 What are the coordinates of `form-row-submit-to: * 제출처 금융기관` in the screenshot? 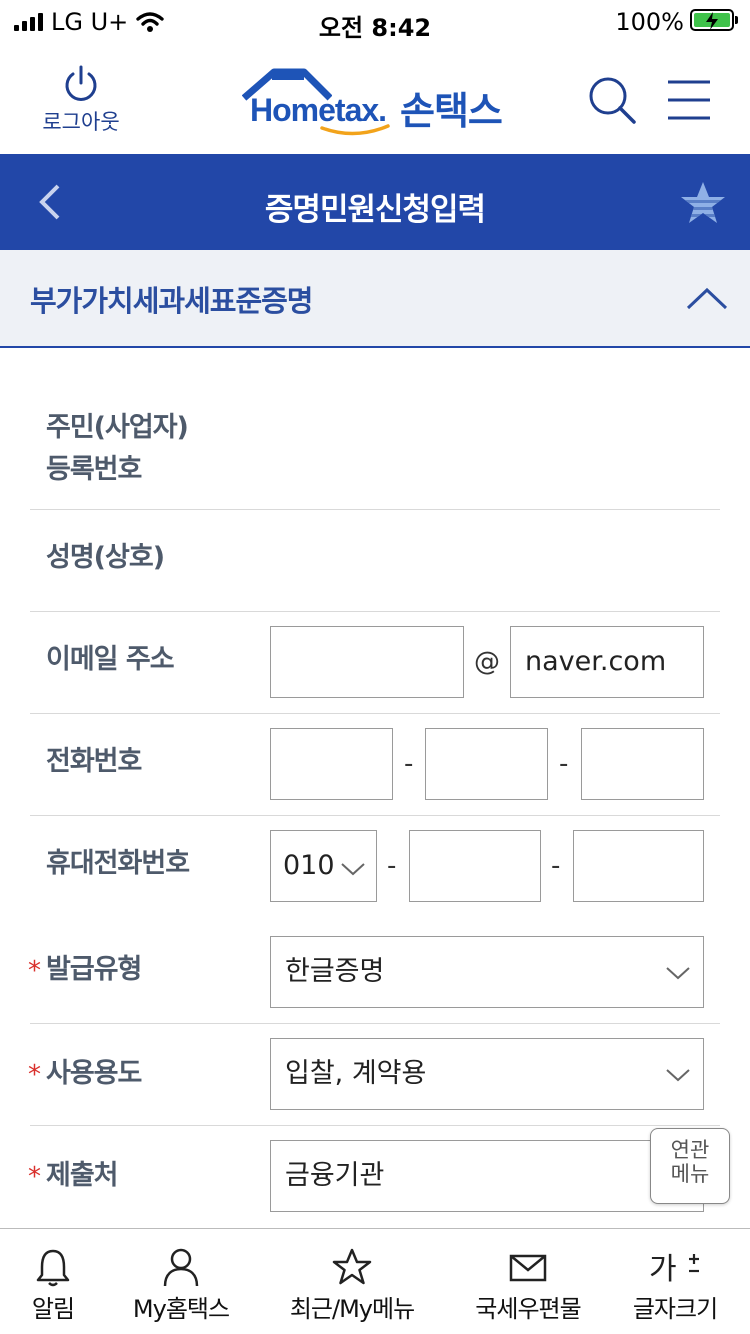 It's located at (374, 1177).